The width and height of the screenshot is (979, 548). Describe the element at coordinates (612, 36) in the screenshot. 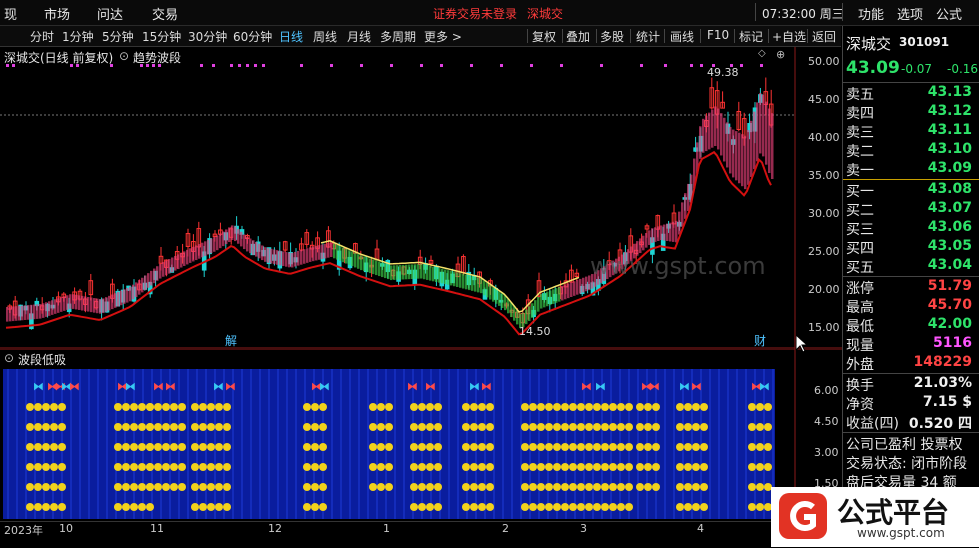

I see `tool-multistock: 多股` at that location.